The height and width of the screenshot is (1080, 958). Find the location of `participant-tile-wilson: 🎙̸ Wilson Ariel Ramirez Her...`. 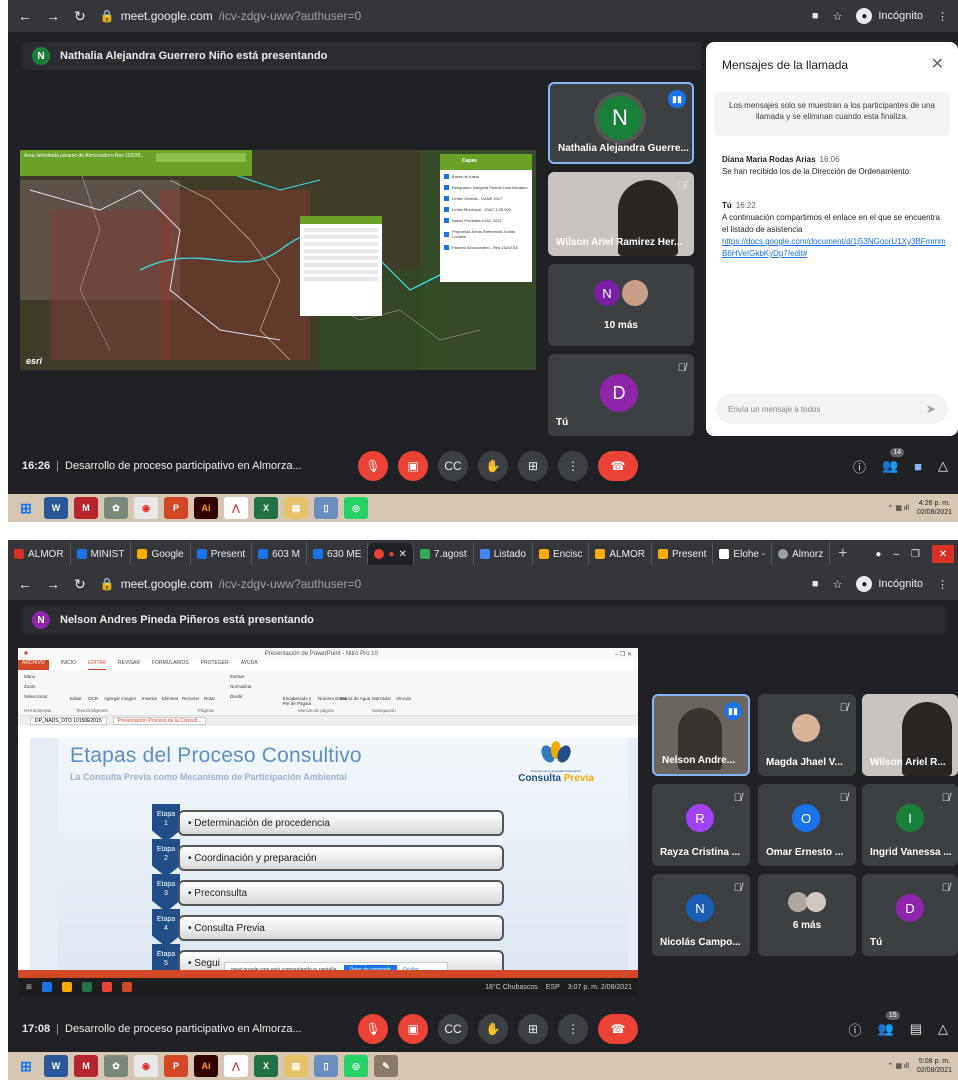

participant-tile-wilson: 🎙̸ Wilson Ariel Ramirez Her... is located at coordinates (621, 214).